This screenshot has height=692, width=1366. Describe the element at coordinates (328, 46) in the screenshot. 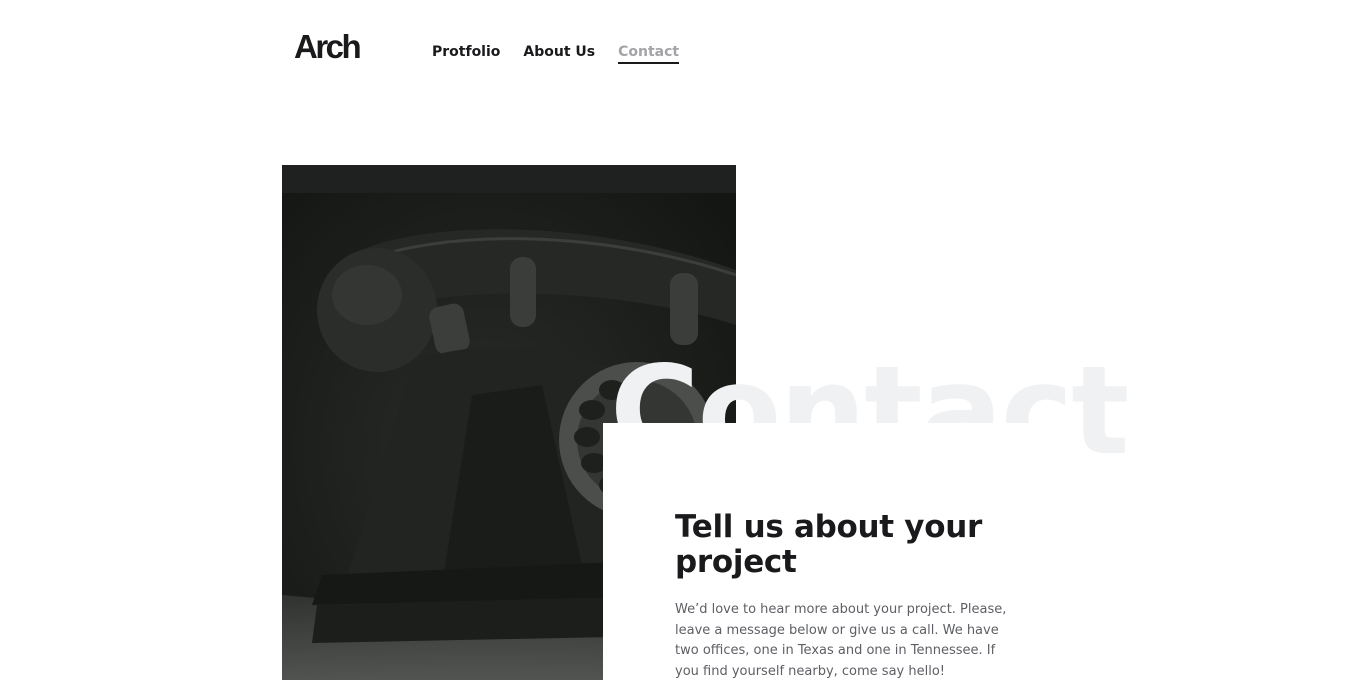

I see `logo: Arch` at that location.